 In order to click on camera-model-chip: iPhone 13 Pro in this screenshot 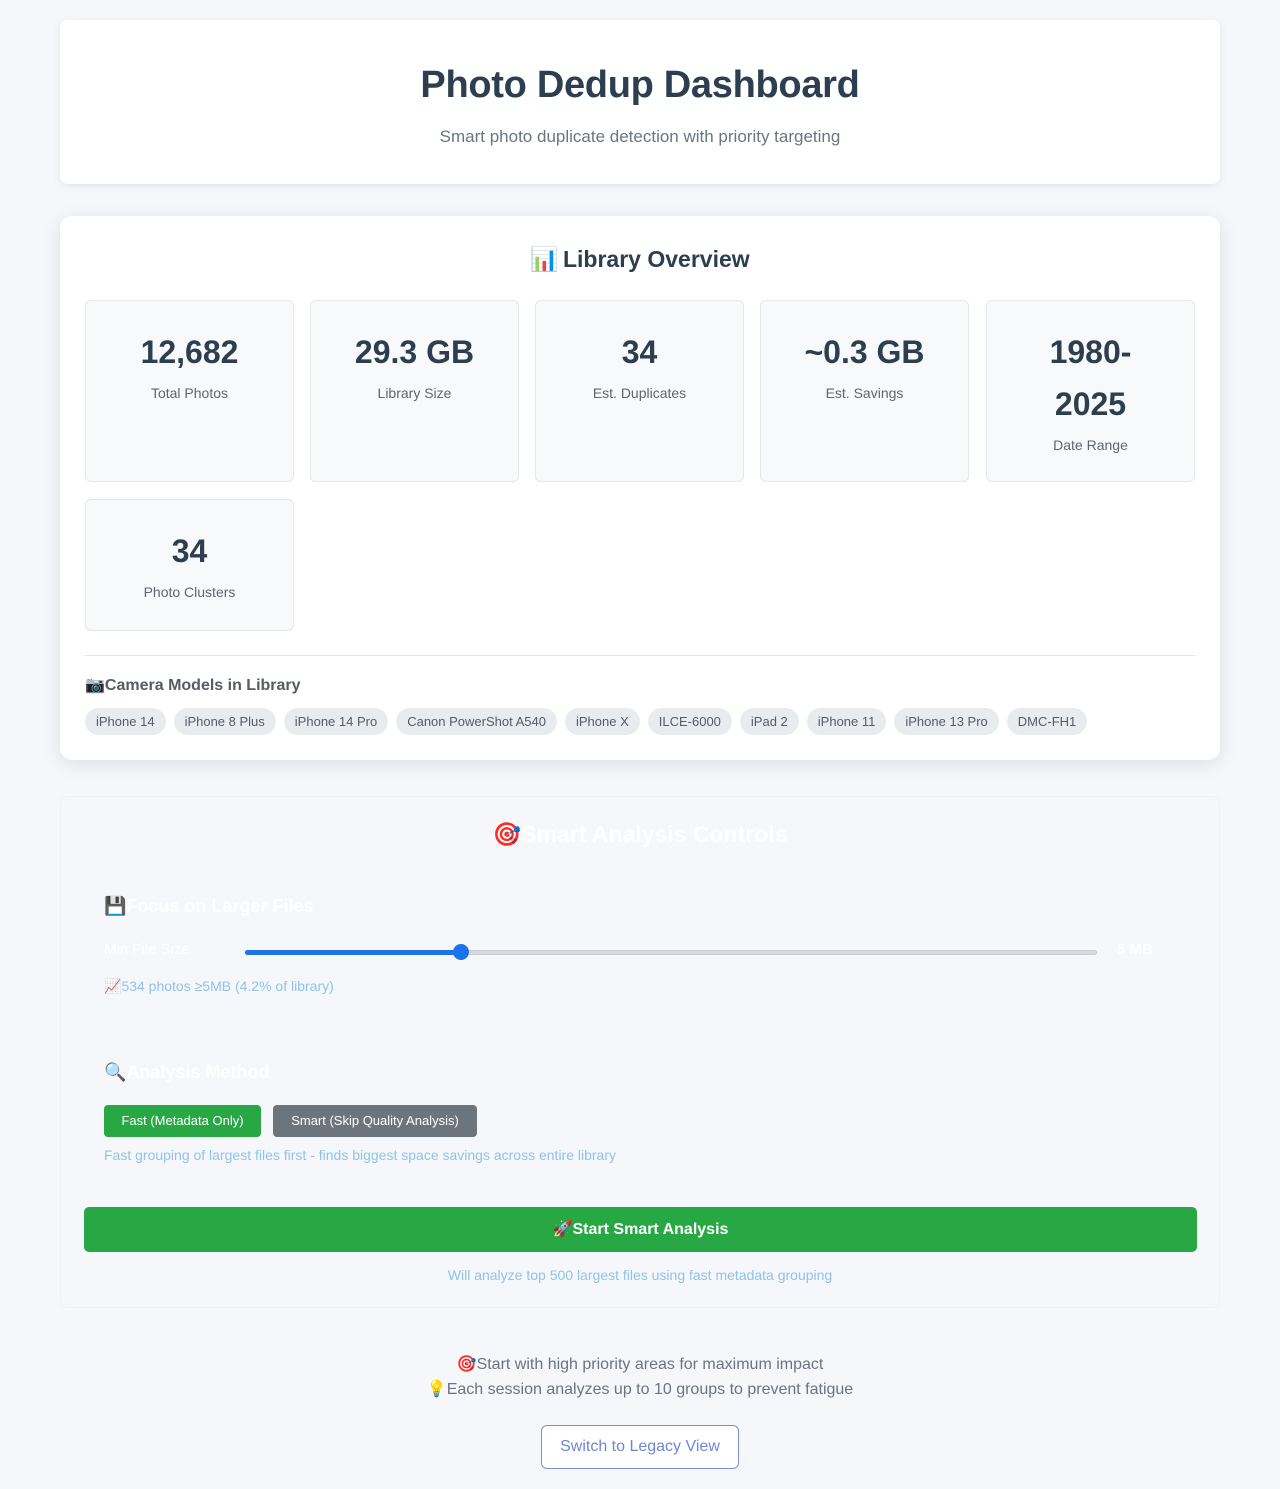, I will do `click(946, 721)`.